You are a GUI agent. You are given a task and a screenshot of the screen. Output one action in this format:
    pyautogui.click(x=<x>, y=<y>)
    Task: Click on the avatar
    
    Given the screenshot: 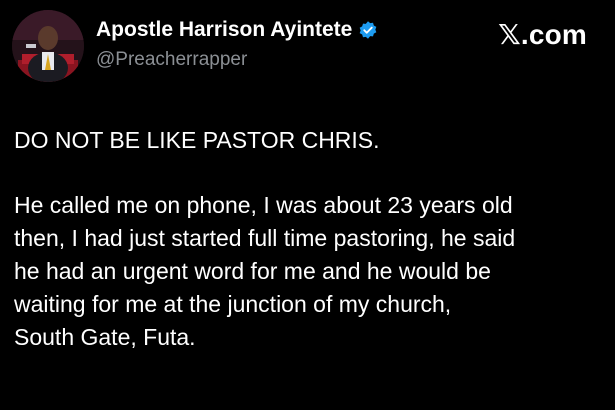 What is the action you would take?
    pyautogui.click(x=48, y=46)
    